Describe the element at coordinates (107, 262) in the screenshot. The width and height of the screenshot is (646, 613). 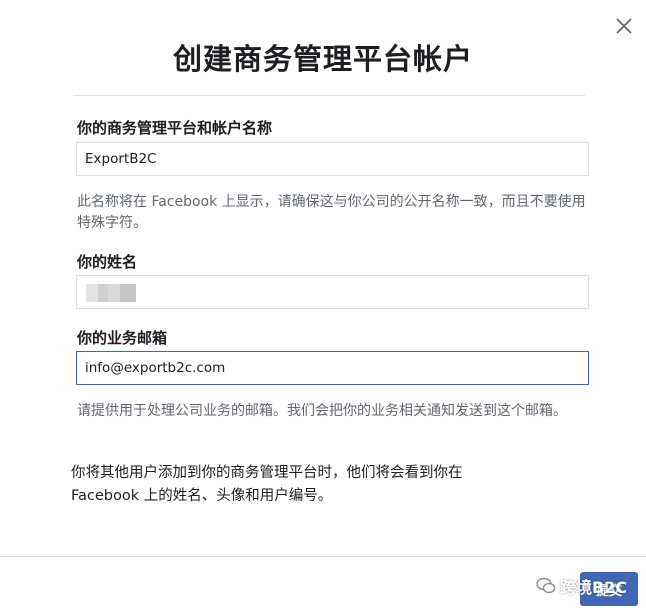
I see `your-name-label: 你的姓名` at that location.